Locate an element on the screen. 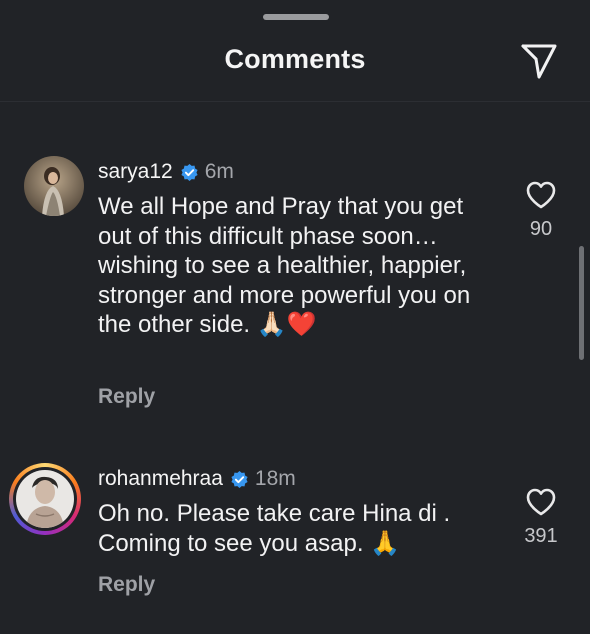  paper-plane-icon is located at coordinates (539, 61).